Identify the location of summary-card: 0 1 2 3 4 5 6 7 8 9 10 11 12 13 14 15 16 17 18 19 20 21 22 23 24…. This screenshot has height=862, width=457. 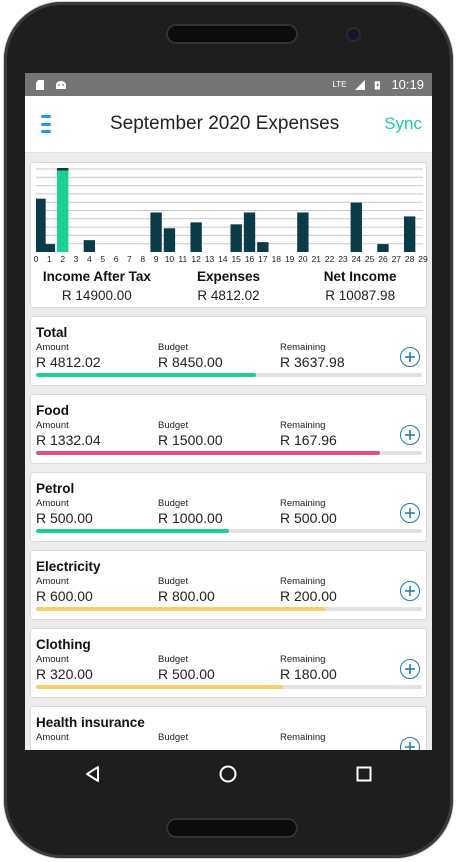
(229, 235).